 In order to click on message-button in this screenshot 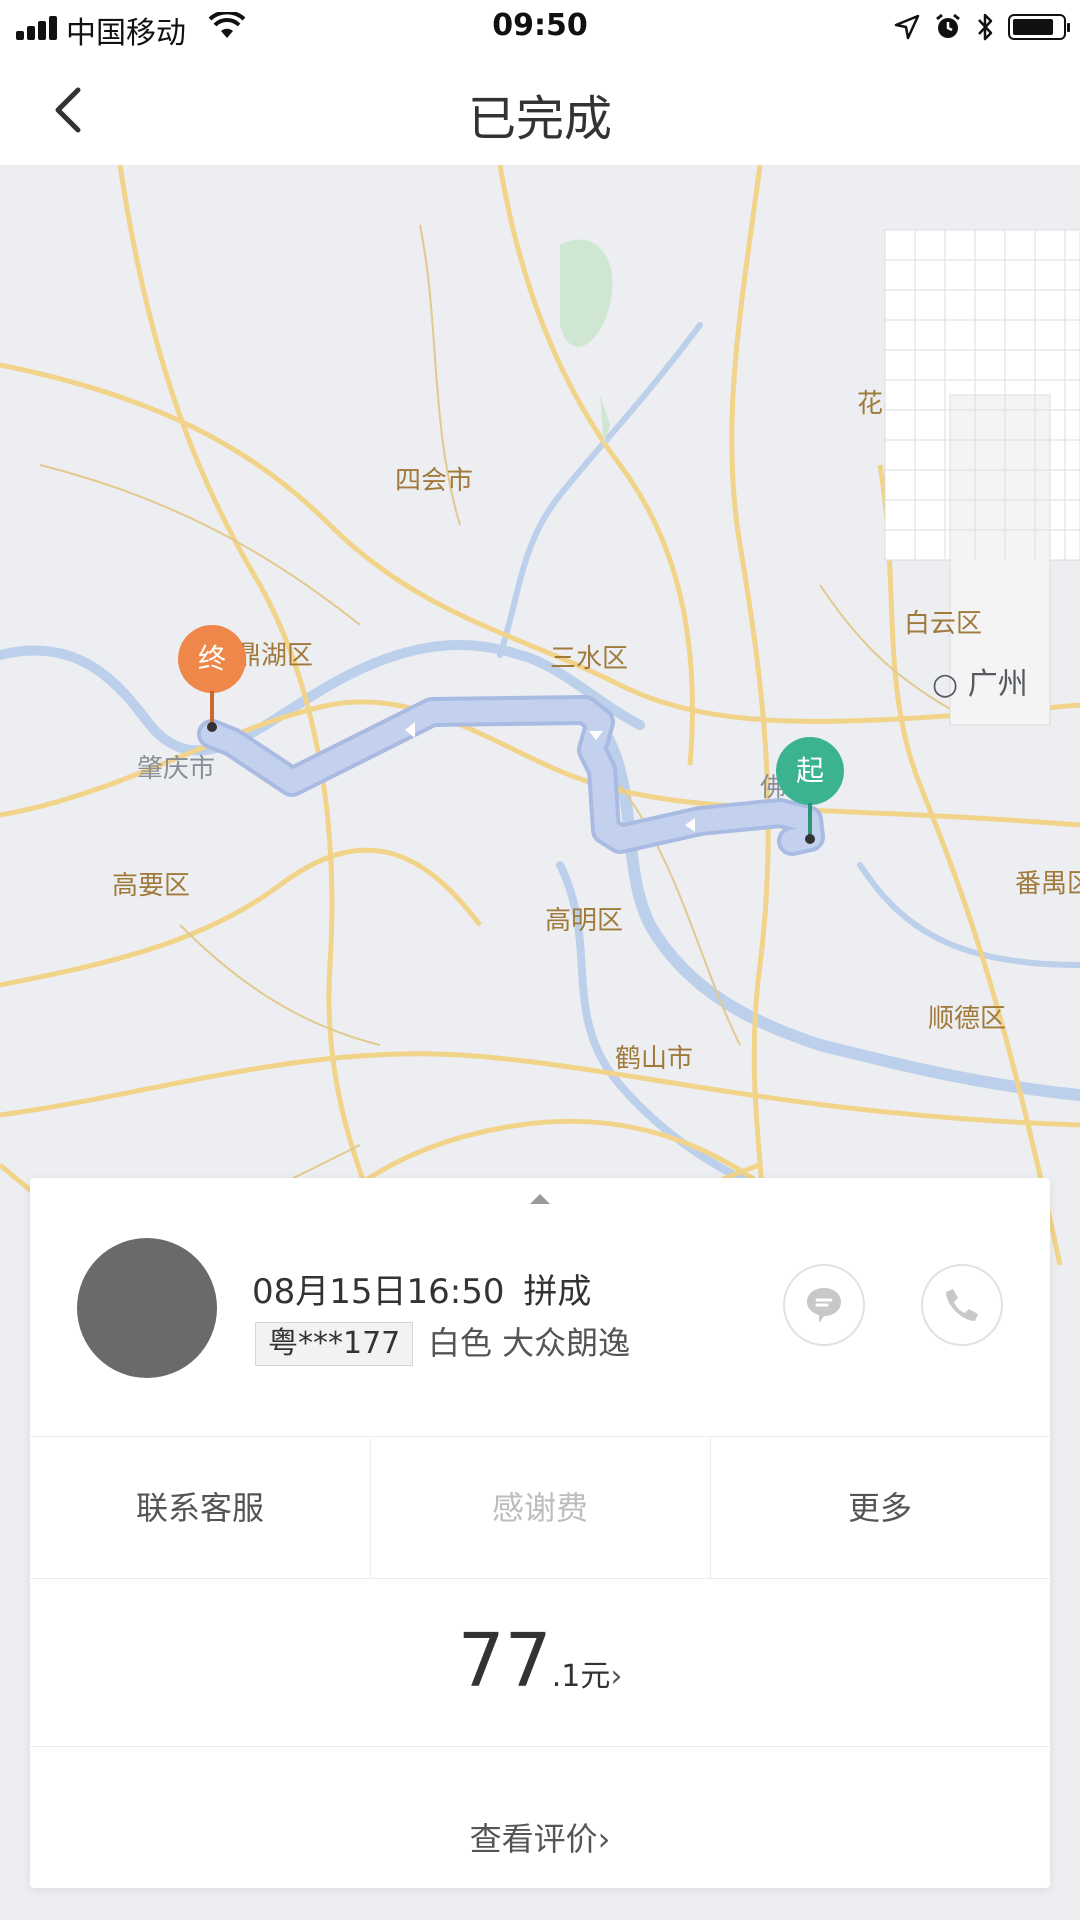, I will do `click(824, 1305)`.